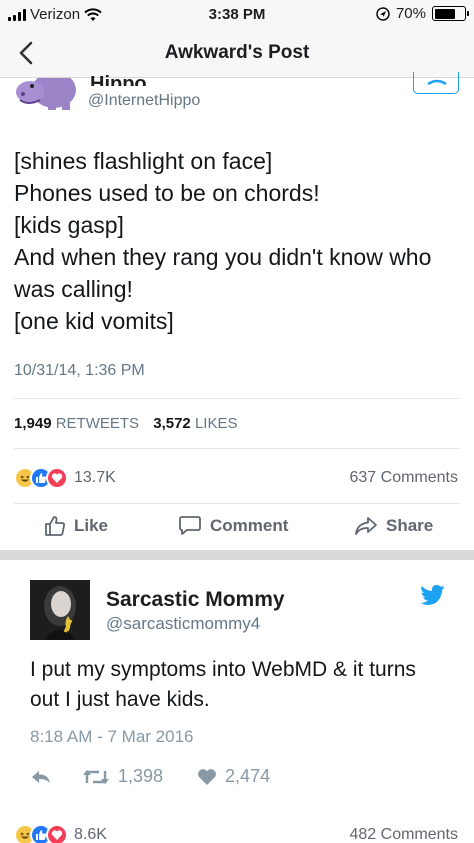 Image resolution: width=474 pixels, height=843 pixels. I want to click on twitter-bird-icon, so click(432, 595).